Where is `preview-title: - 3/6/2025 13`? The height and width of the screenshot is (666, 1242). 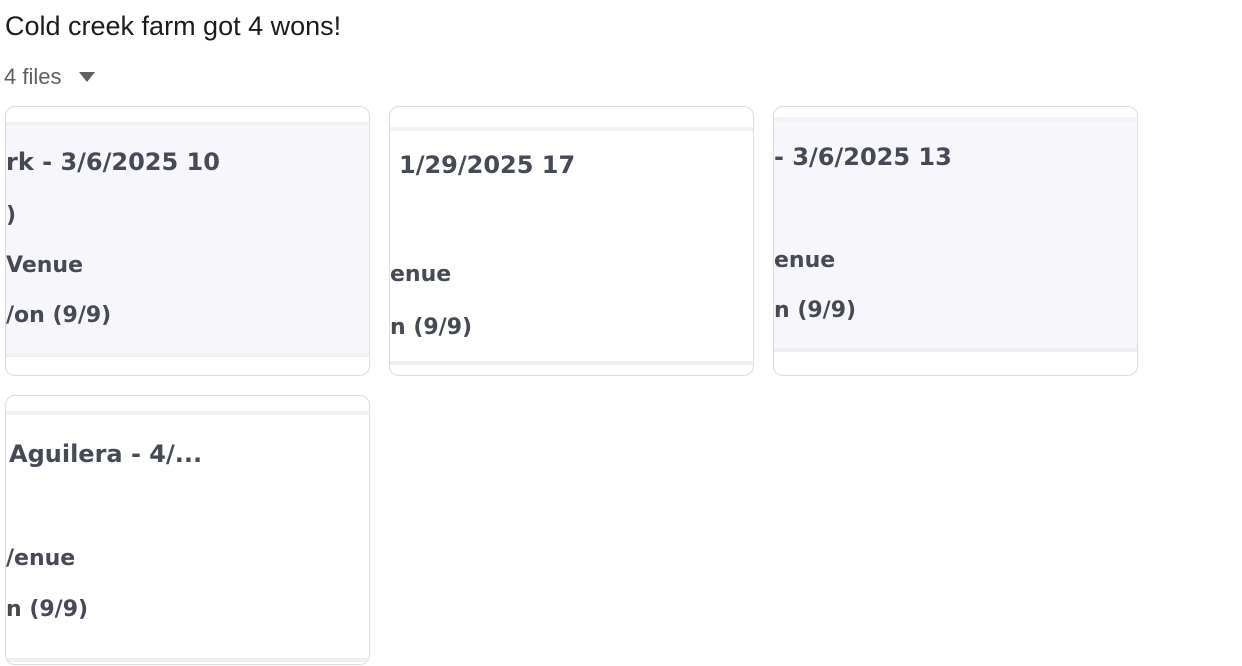 preview-title: - 3/6/2025 13 is located at coordinates (863, 157).